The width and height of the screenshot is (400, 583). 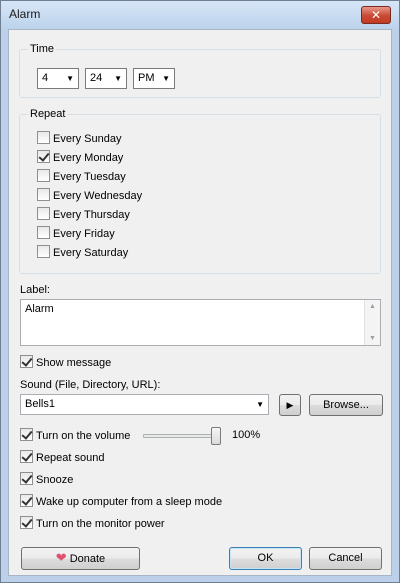 I want to click on close-button: ✕, so click(x=376, y=15).